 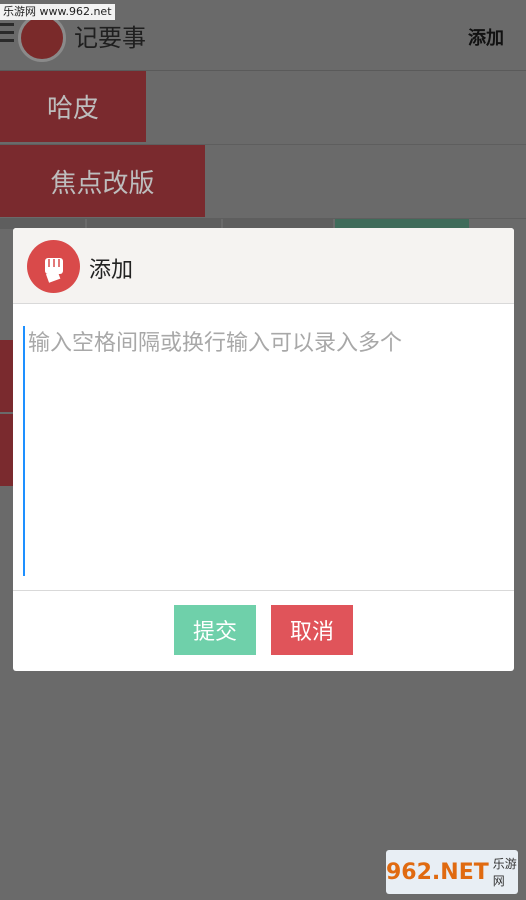 What do you see at coordinates (110, 38) in the screenshot?
I see `app-title: 记要事` at bounding box center [110, 38].